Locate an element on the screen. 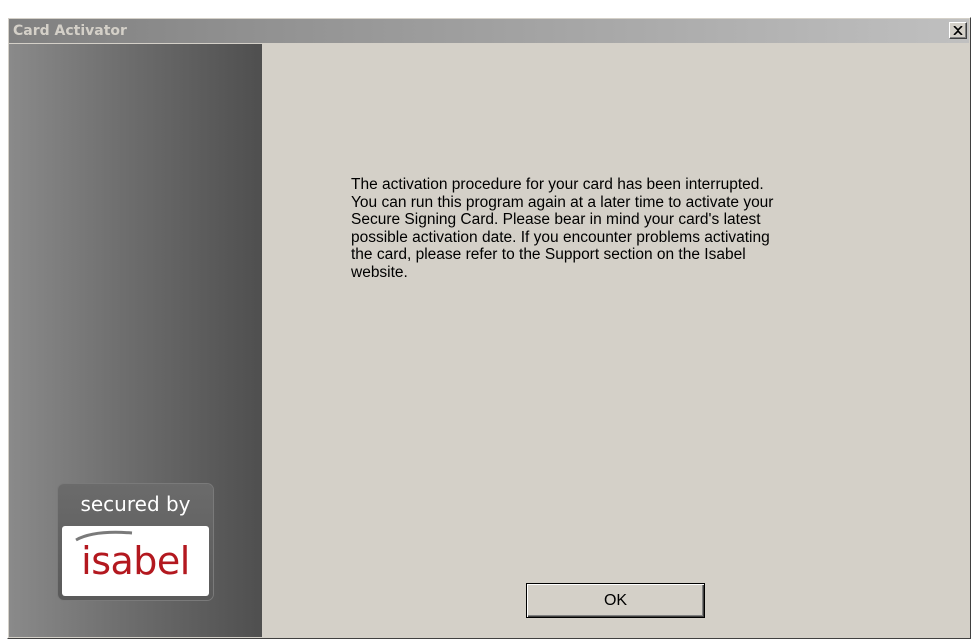  logo-brand-panel: isabel is located at coordinates (135, 561).